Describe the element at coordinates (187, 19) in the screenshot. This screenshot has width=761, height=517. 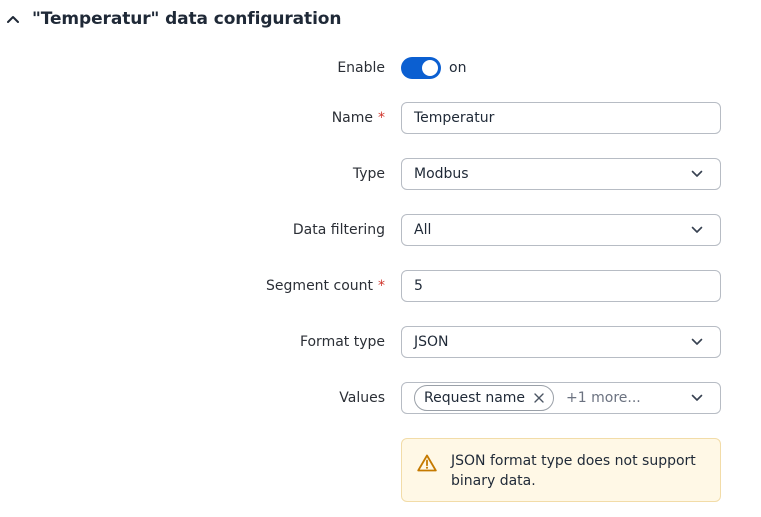
I see `section-title: "Temperatur" data configuration` at that location.